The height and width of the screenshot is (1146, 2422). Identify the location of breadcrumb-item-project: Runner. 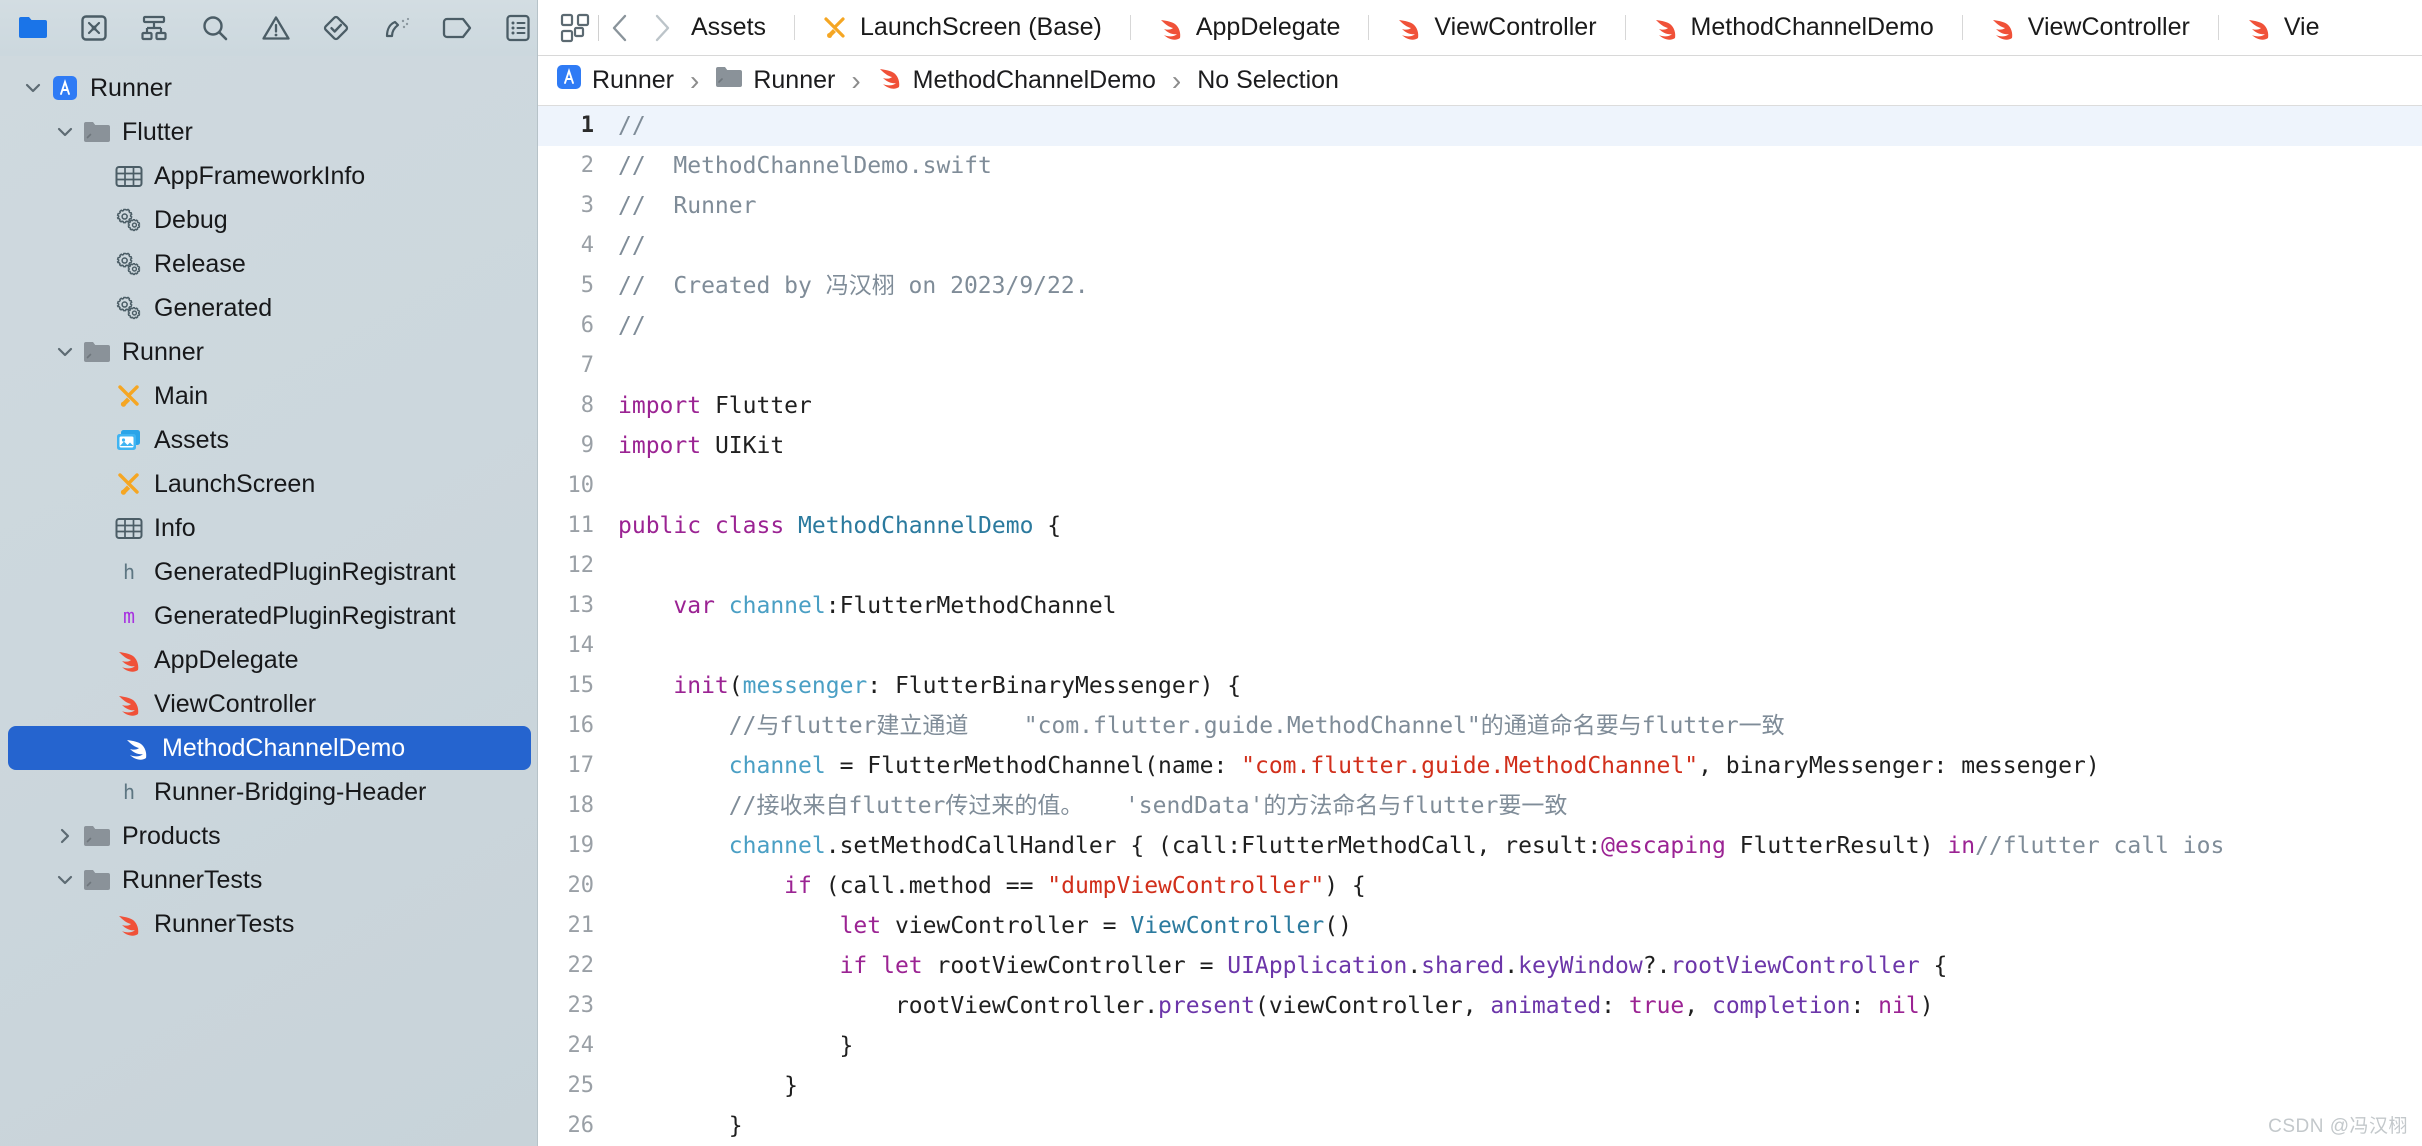
(615, 80).